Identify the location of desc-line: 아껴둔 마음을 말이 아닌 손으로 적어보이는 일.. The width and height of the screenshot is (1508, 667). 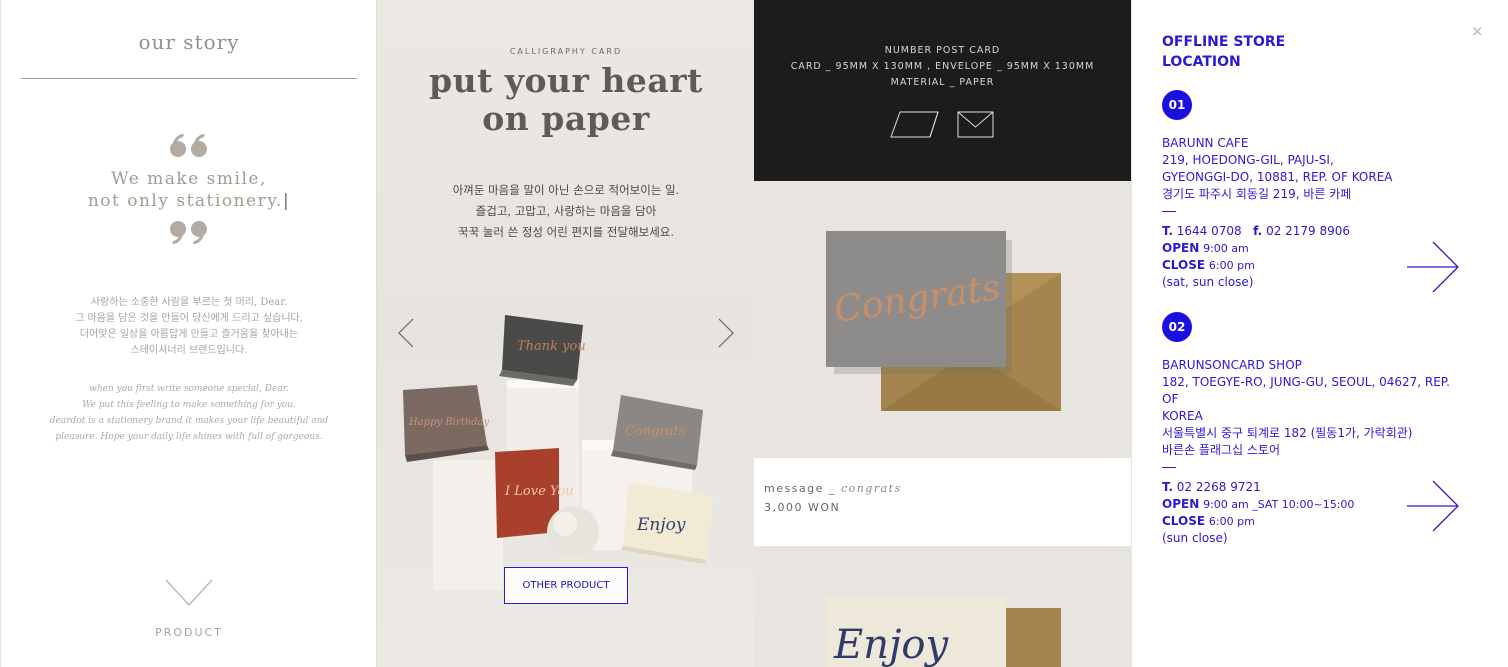
(566, 190).